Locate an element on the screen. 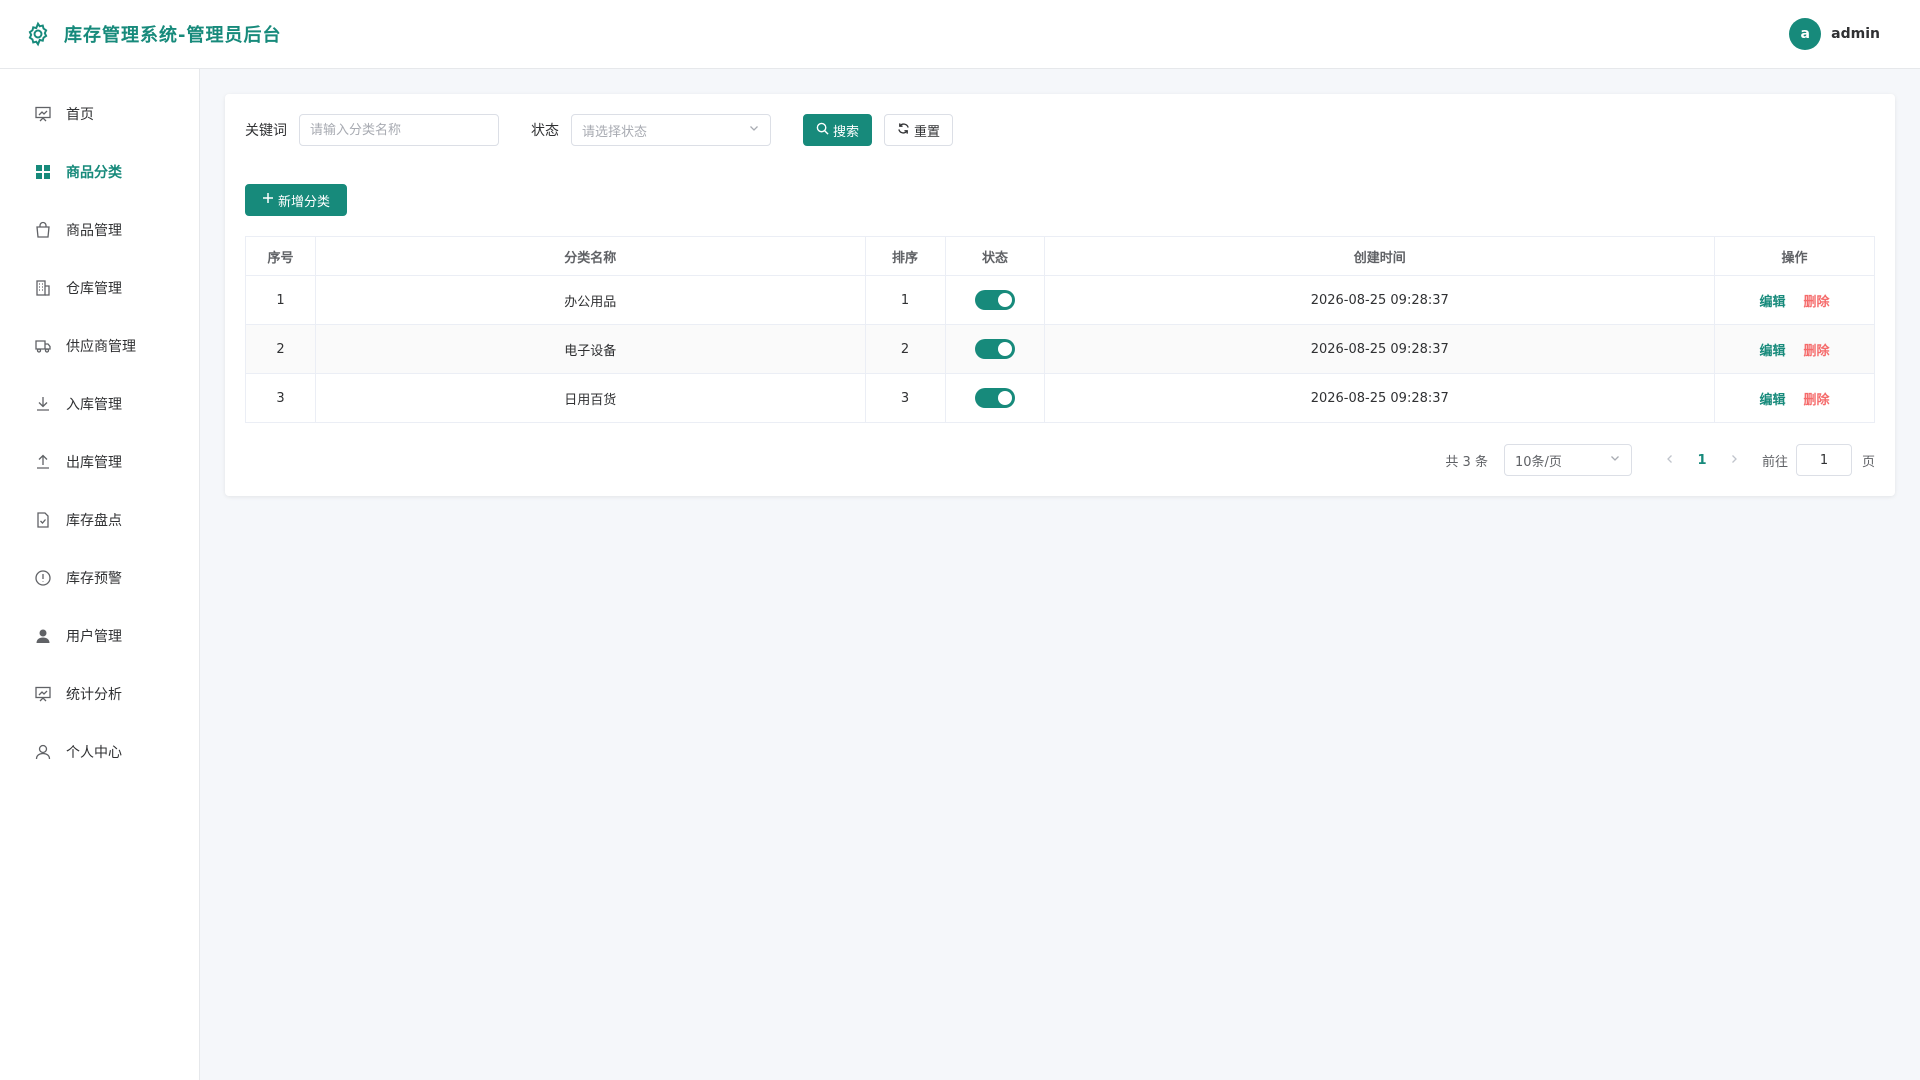 The image size is (1920, 1080). cell-sort: 1 is located at coordinates (905, 300).